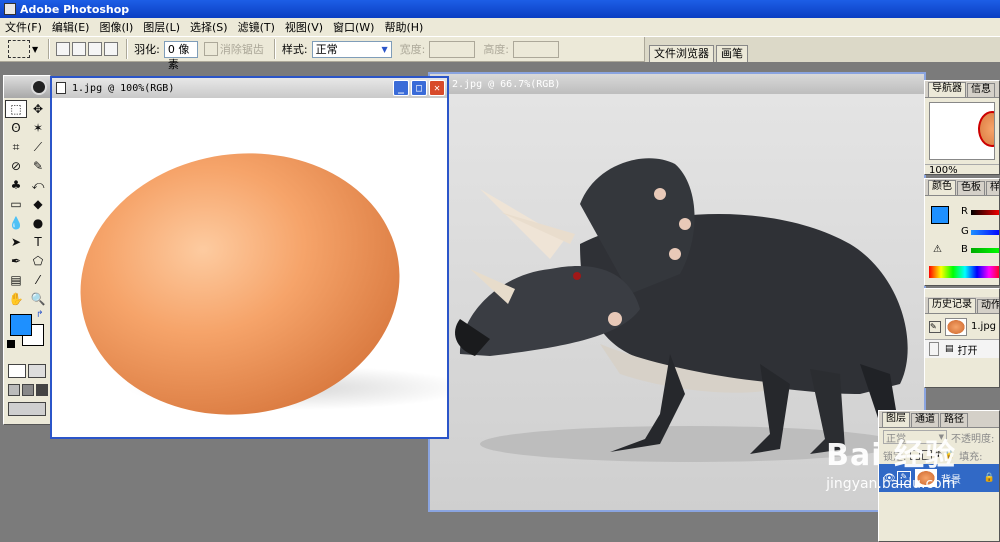 This screenshot has height=542, width=1000. Describe the element at coordinates (63, 49) in the screenshot. I see `new-selection-button` at that location.